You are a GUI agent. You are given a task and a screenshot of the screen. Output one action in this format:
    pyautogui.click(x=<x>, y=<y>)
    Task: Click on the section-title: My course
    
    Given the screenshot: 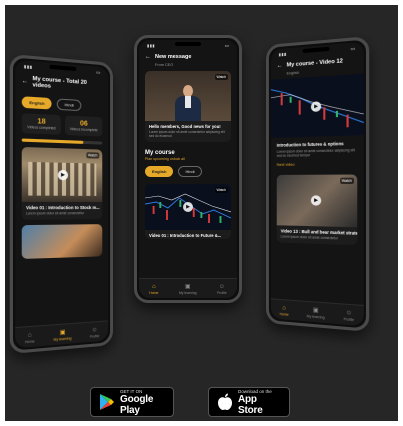 What is the action you would take?
    pyautogui.click(x=160, y=153)
    